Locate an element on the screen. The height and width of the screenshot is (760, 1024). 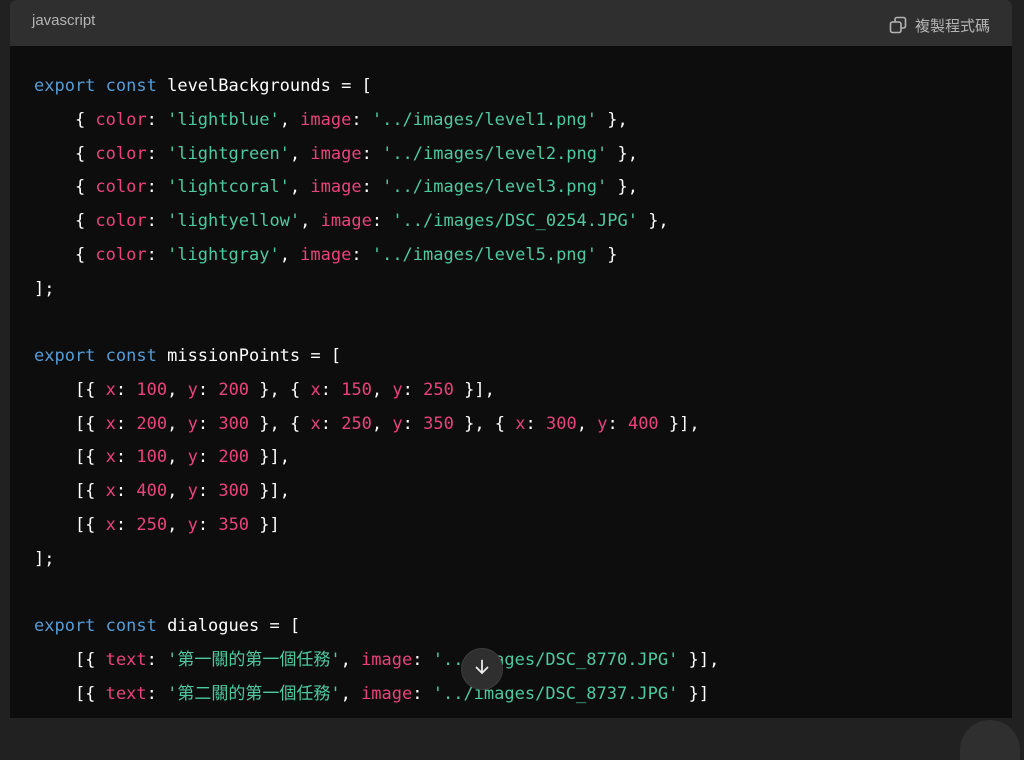
code-token: 200 is located at coordinates (234, 457).